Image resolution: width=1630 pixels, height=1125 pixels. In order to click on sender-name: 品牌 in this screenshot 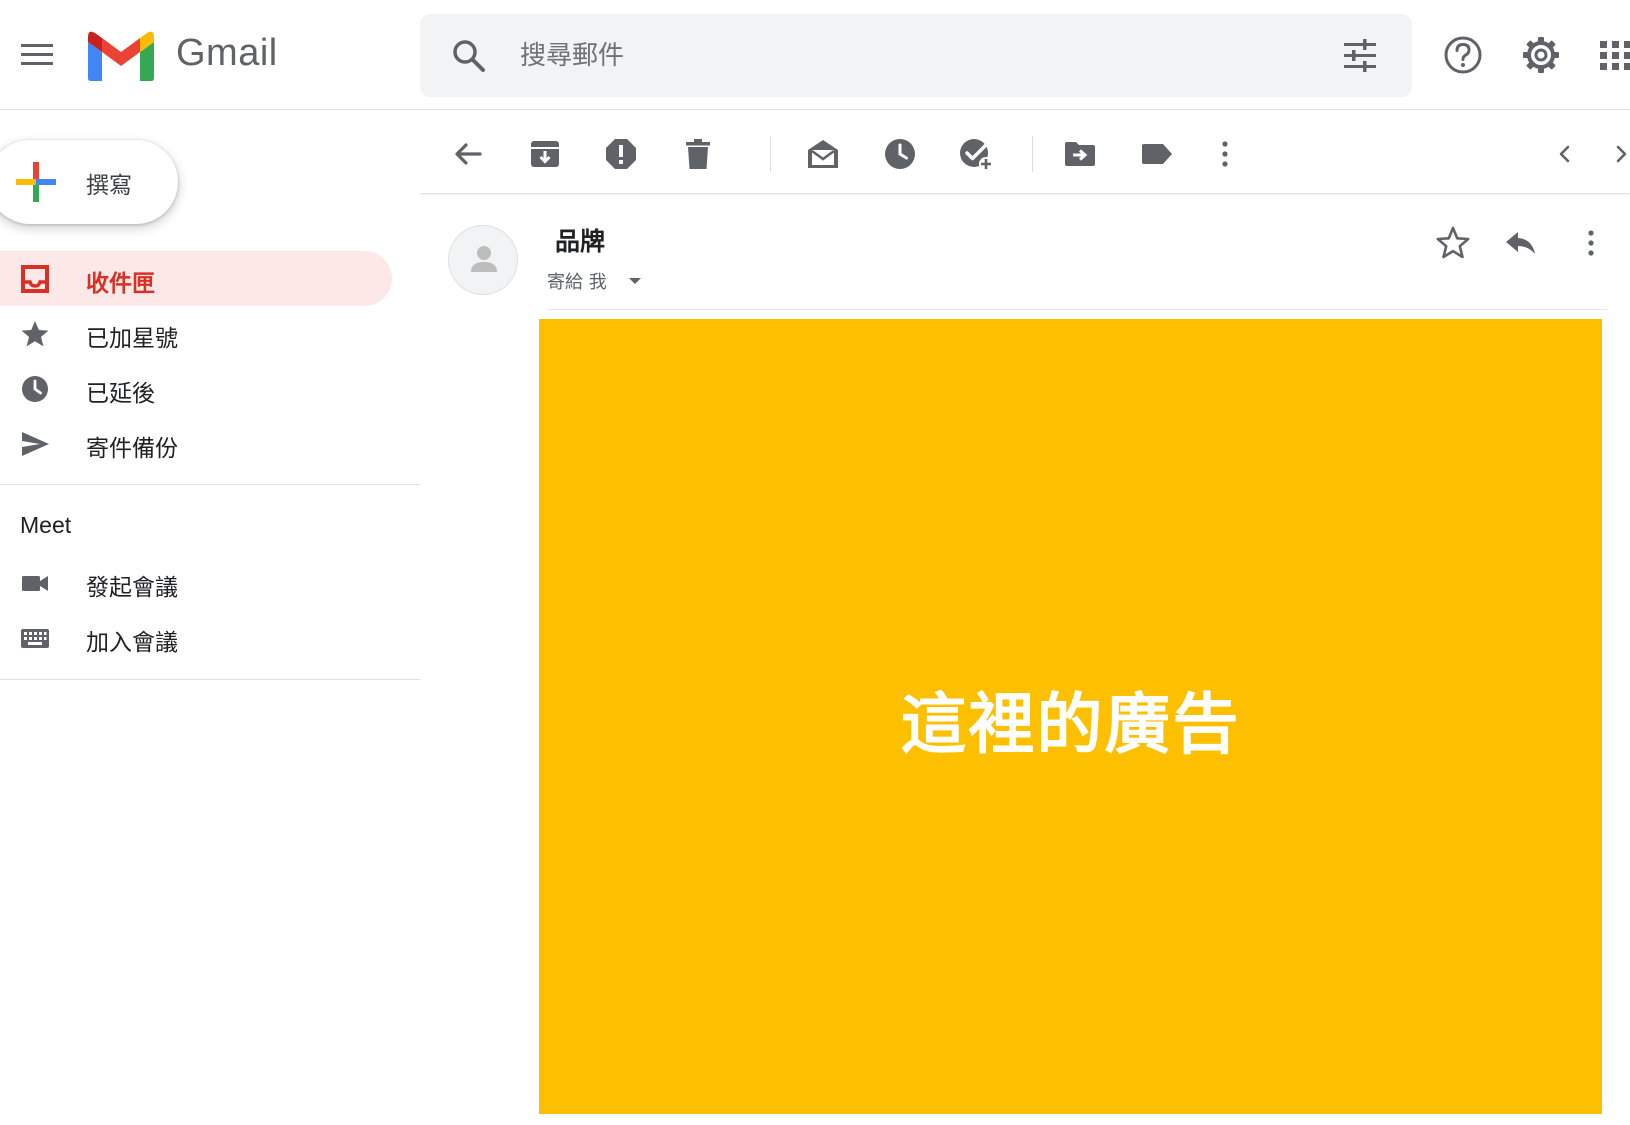, I will do `click(580, 241)`.